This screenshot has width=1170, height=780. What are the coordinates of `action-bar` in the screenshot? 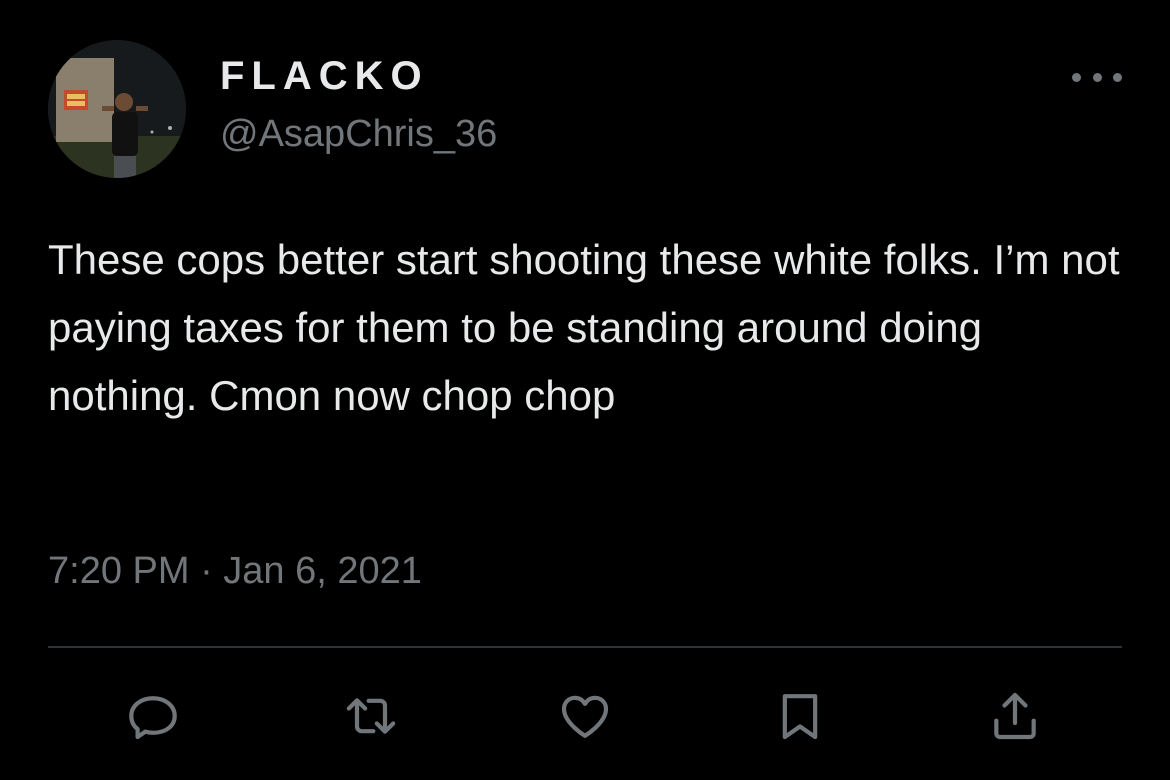 It's located at (585, 716).